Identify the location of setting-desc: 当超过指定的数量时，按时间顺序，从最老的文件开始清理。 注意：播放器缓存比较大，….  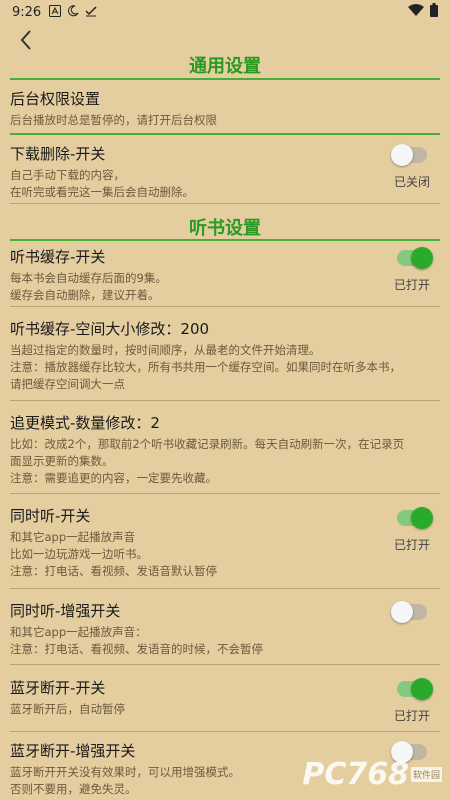
(205, 367).